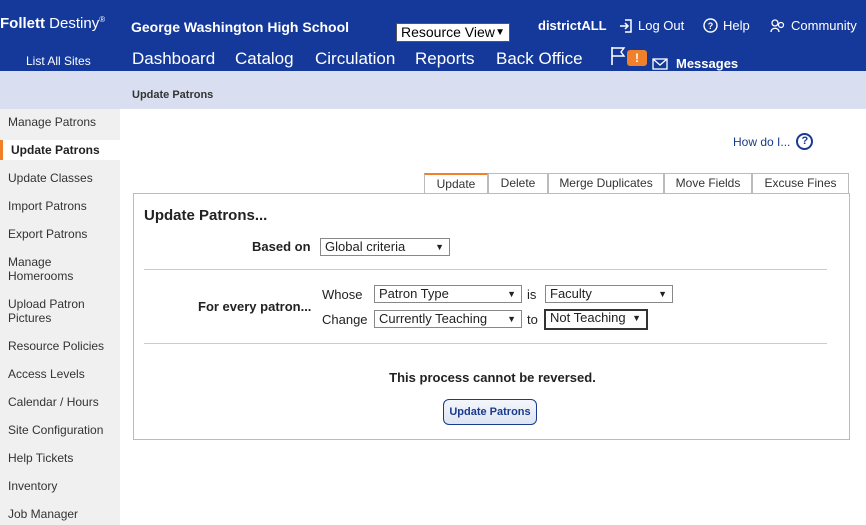  Describe the element at coordinates (62, 402) in the screenshot. I see `sidebar-item-calendar-hours: Calendar / Hours` at that location.